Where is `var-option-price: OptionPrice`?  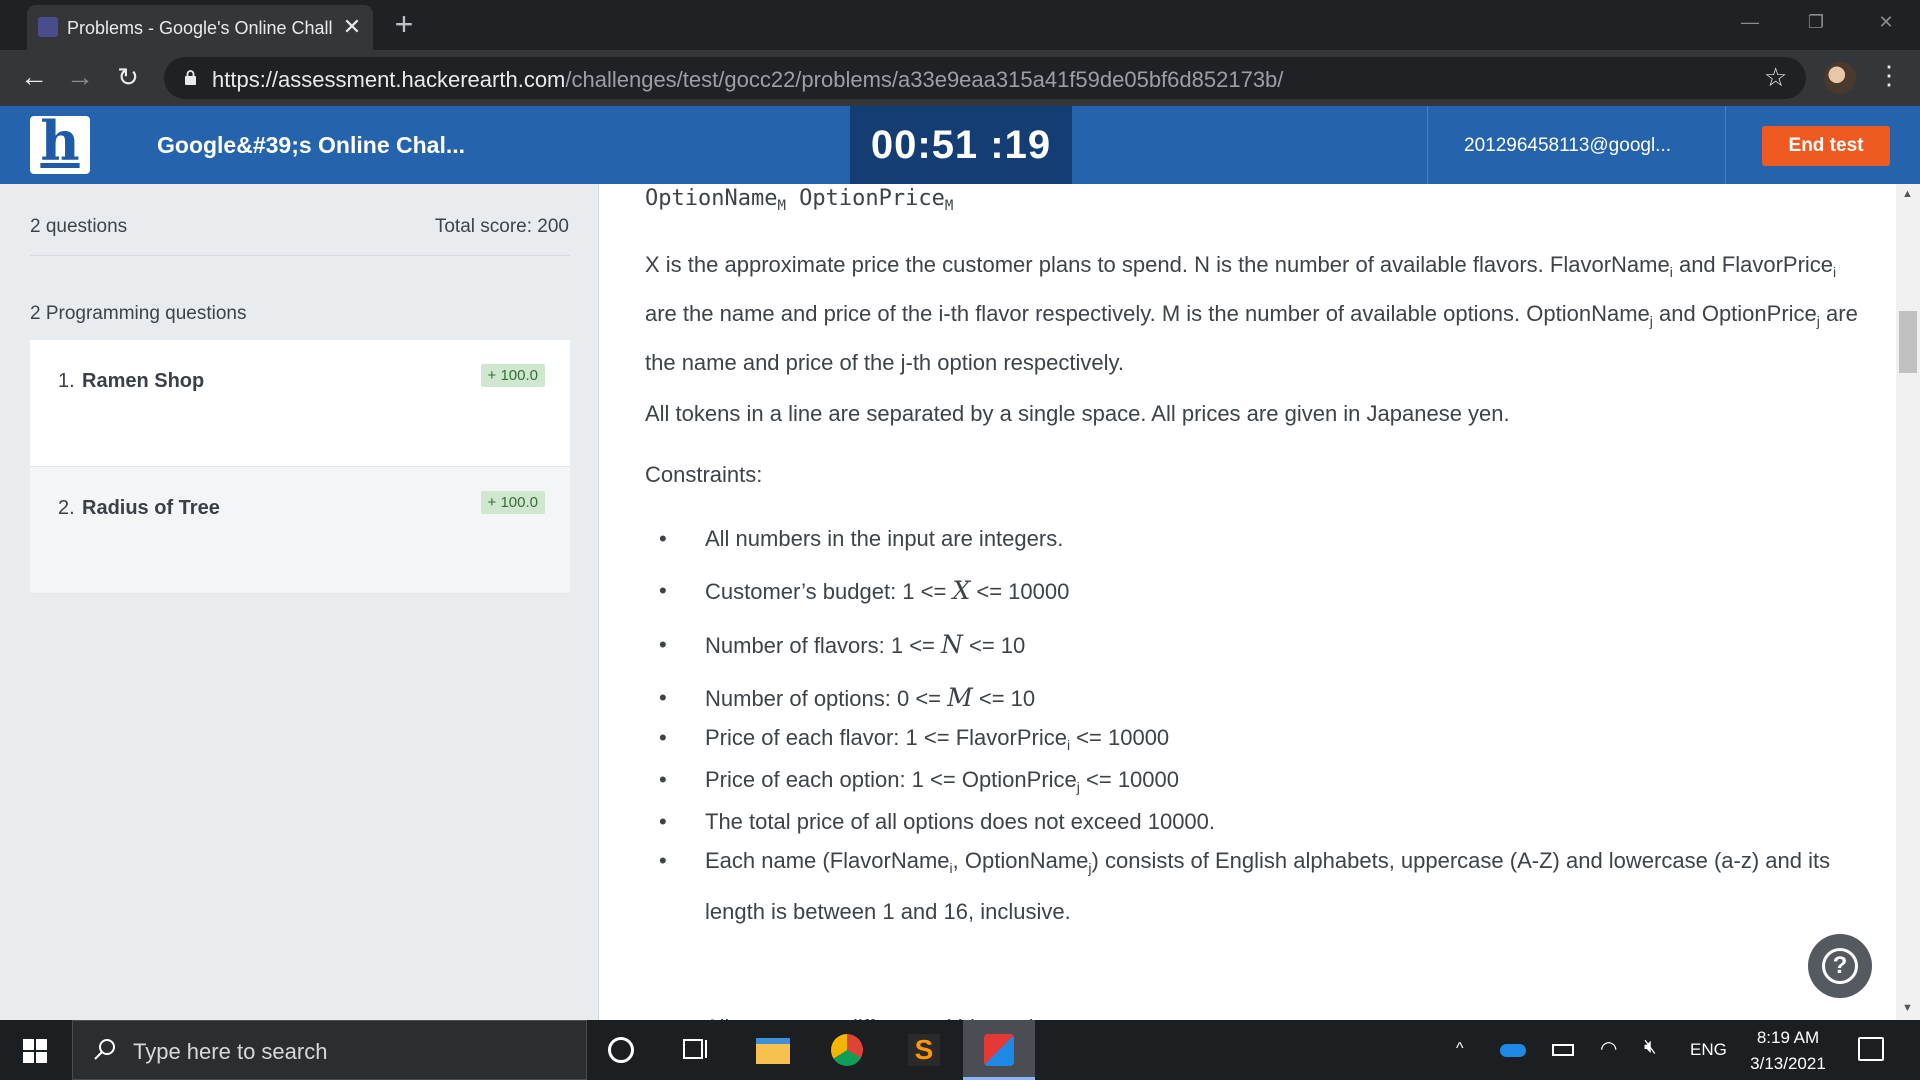 var-option-price: OptionPrice is located at coordinates (872, 198).